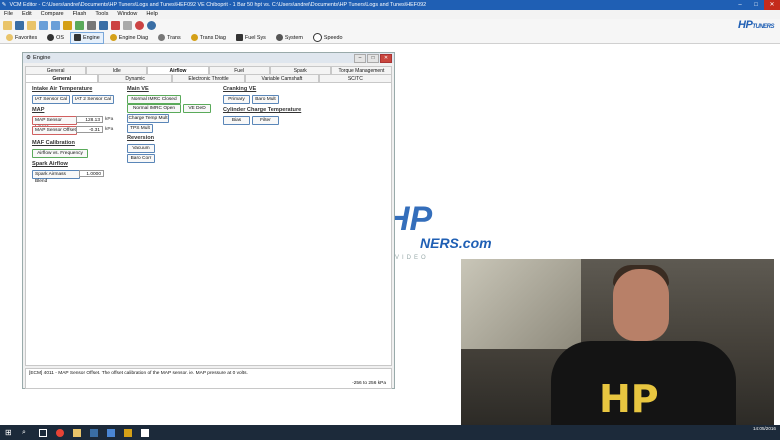 Image resolution: width=780 pixels, height=440 pixels. Describe the element at coordinates (300, 70) in the screenshot. I see `tab-spark: Spark` at that location.